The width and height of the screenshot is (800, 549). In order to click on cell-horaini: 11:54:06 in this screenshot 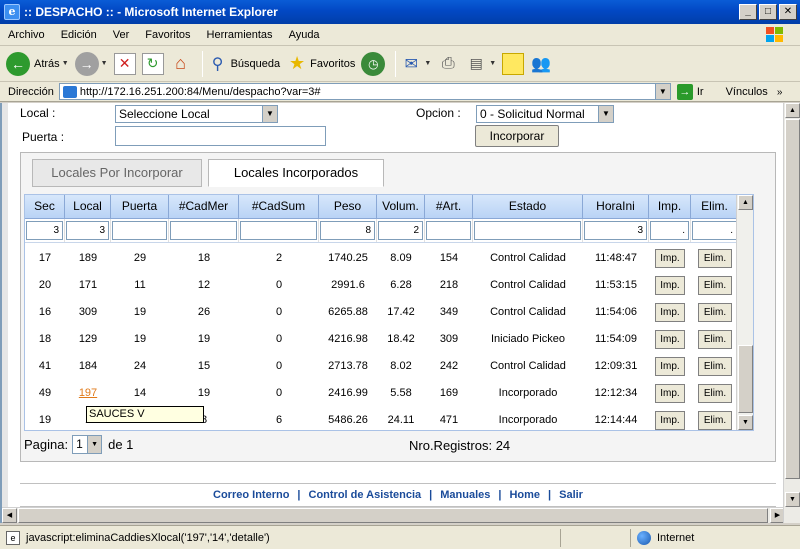, I will do `click(615, 312)`.